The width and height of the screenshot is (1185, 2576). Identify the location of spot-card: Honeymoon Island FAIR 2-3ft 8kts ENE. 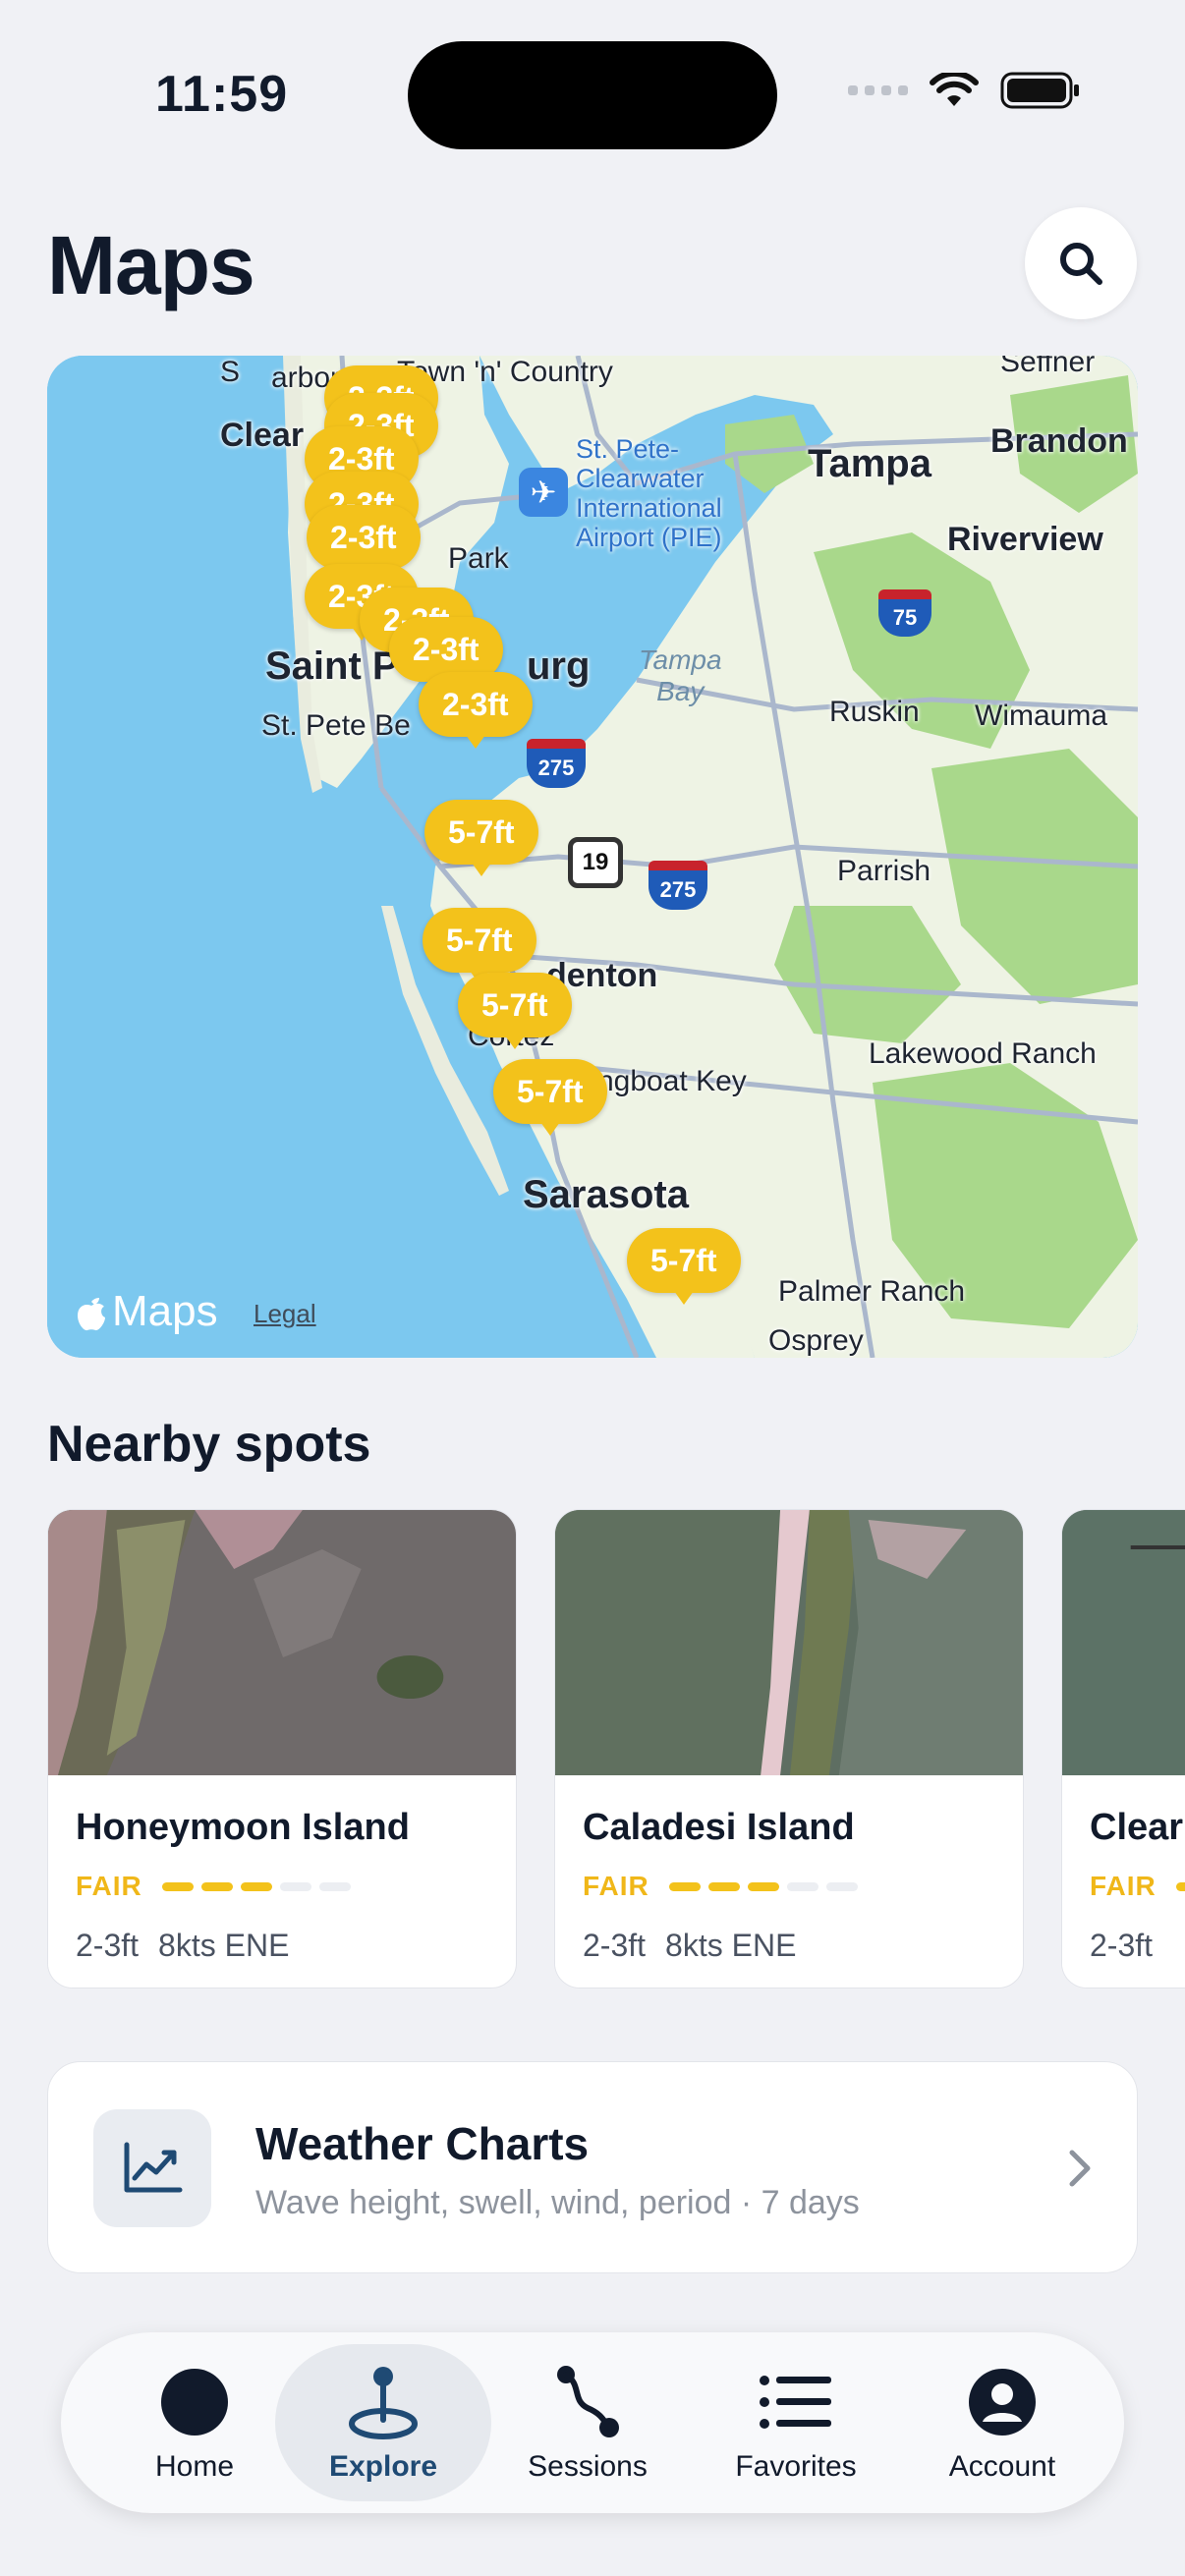
(282, 1748).